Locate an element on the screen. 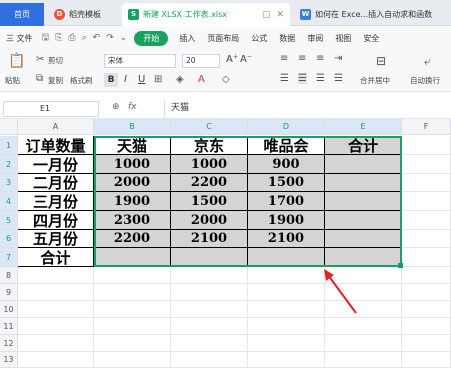 This screenshot has height=368, width=451. table-header-cell: 合计 is located at coordinates (363, 145).